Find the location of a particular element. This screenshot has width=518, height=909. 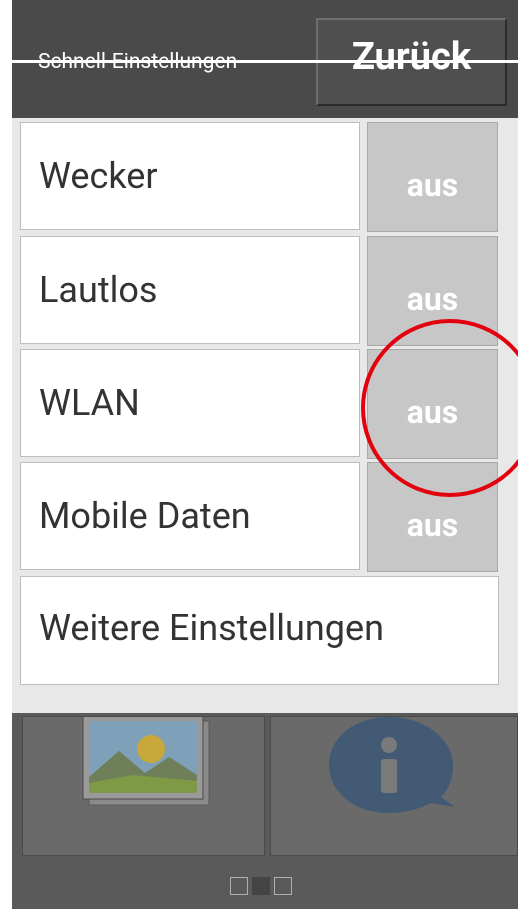

page-indicator is located at coordinates (267, 887).